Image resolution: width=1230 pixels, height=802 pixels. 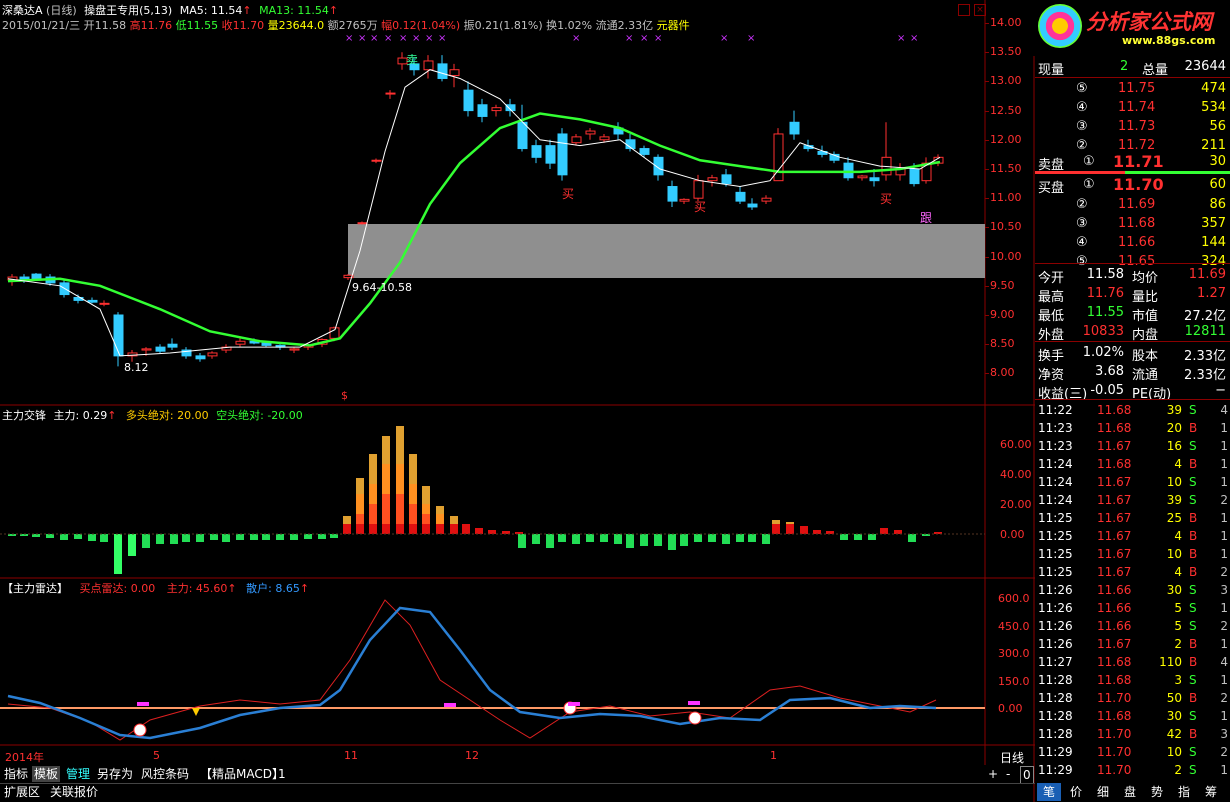 What do you see at coordinates (1213, 145) in the screenshot?
I see `volume: 211` at bounding box center [1213, 145].